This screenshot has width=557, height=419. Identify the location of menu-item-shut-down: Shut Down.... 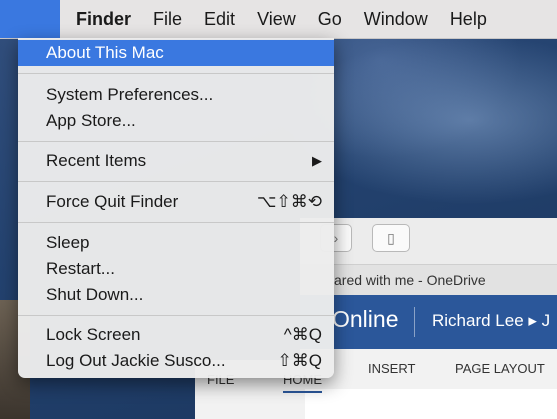
(176, 295).